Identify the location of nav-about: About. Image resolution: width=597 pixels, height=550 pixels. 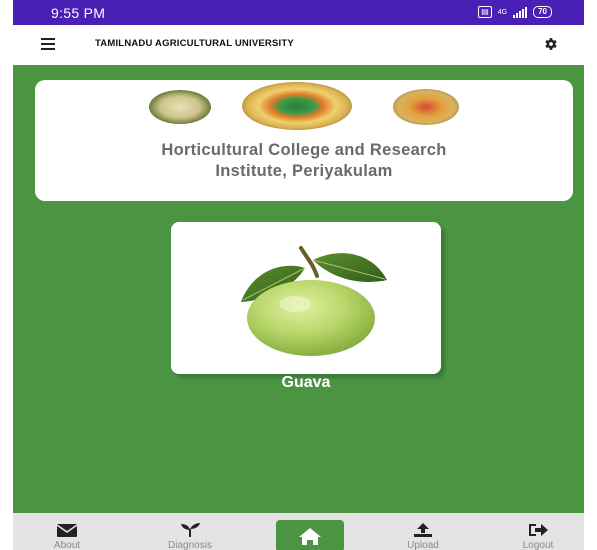
(67, 536).